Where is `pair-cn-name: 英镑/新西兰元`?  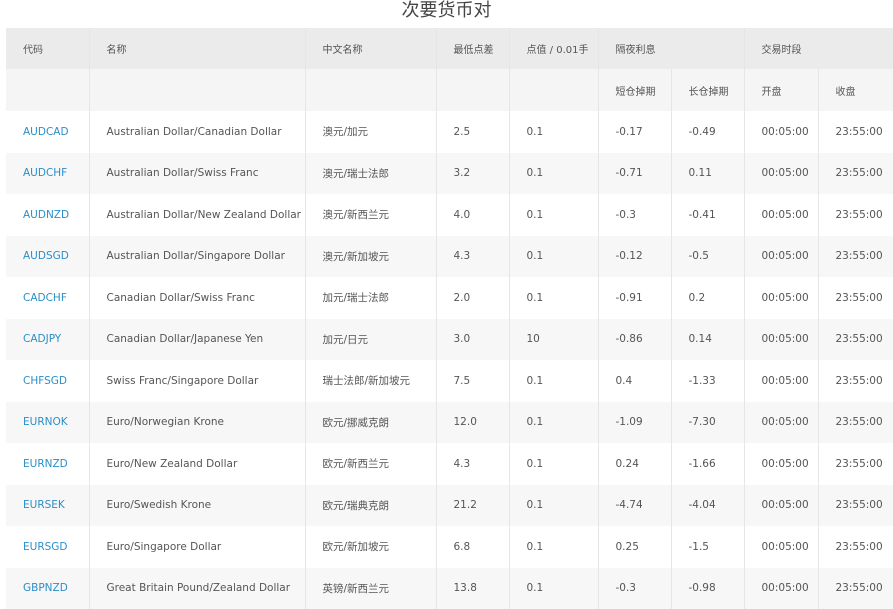
pair-cn-name: 英镑/新西兰元 is located at coordinates (370, 588).